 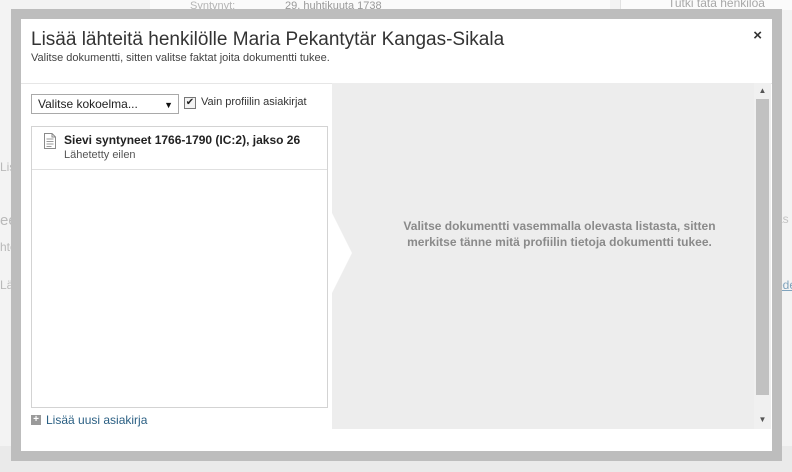 What do you see at coordinates (97, 420) in the screenshot?
I see `add-new-document-label: Lisää uusi asiakirja` at bounding box center [97, 420].